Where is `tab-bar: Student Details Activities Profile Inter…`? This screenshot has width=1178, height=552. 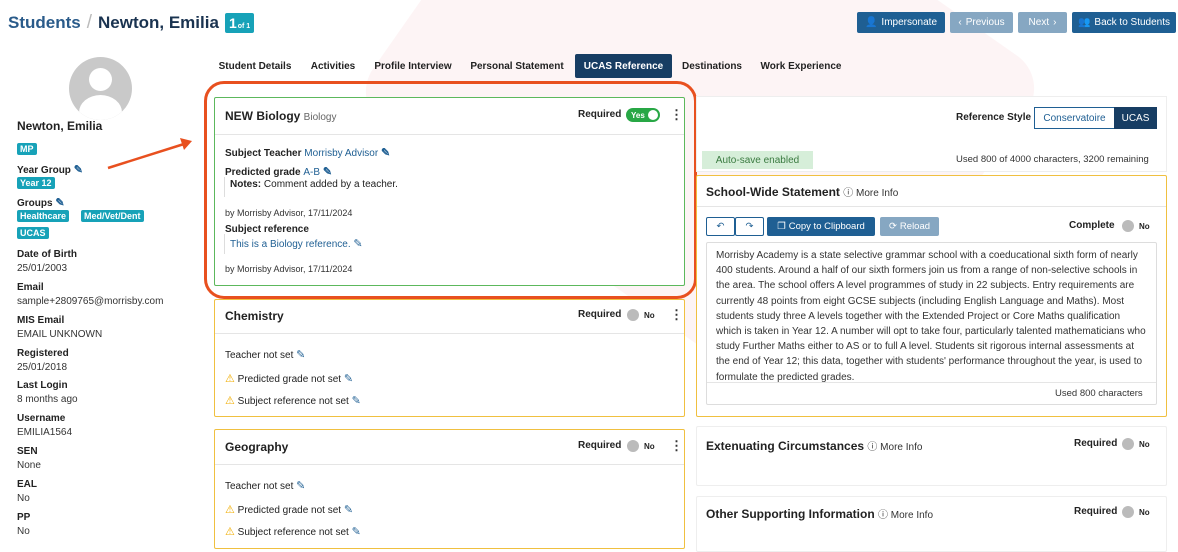 tab-bar: Student Details Activities Profile Inter… is located at coordinates (691, 66).